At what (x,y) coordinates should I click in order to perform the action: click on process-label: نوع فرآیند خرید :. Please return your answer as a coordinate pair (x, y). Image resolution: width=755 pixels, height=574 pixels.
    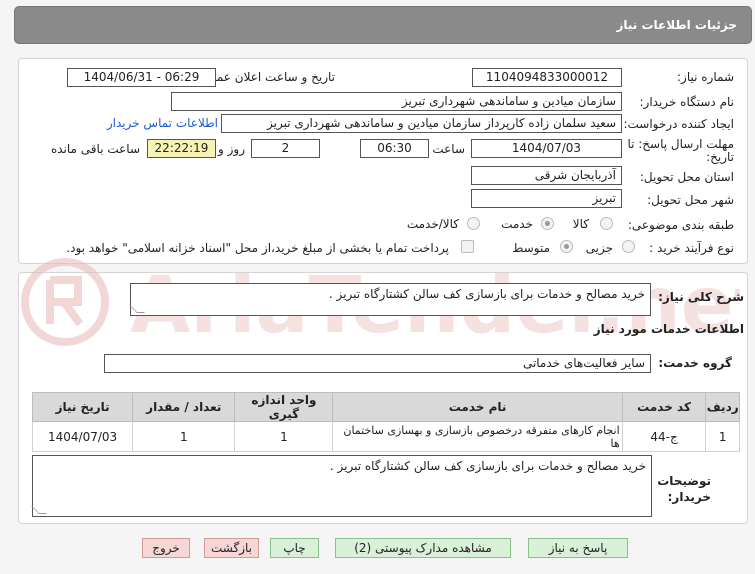
    Looking at the image, I should click on (691, 248).